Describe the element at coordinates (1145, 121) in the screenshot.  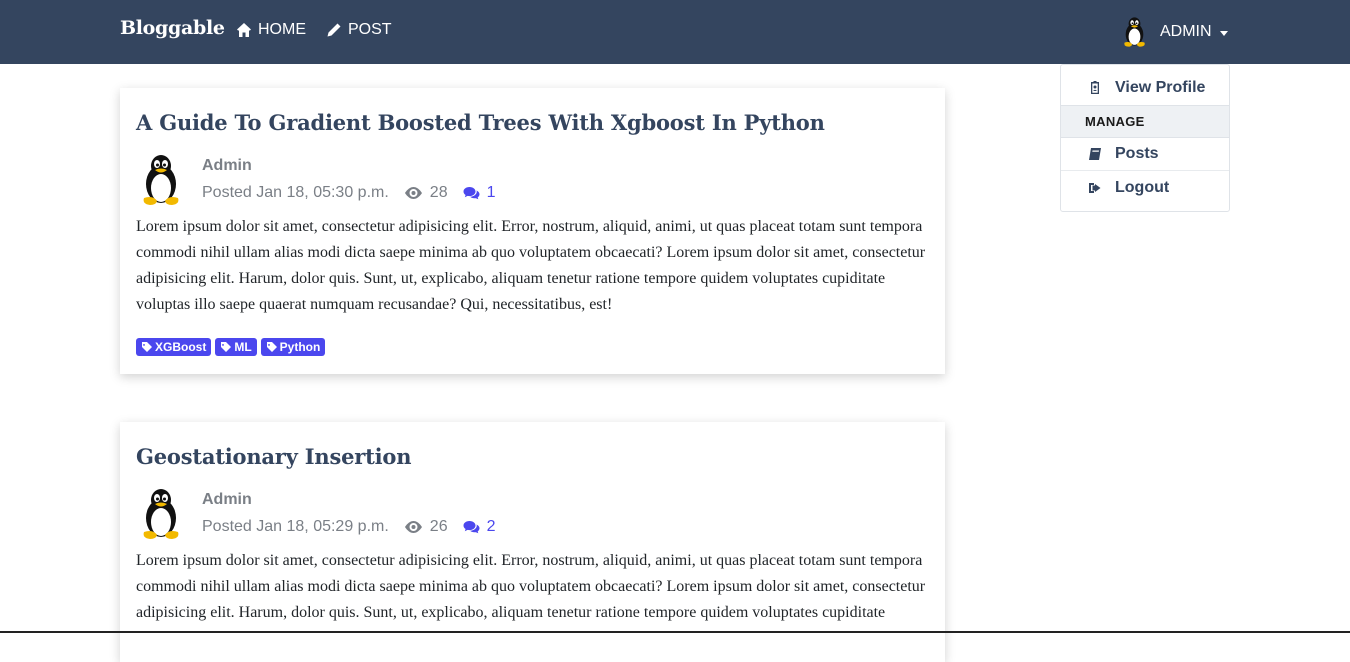
I see `manage-section-header: MANAGE` at that location.